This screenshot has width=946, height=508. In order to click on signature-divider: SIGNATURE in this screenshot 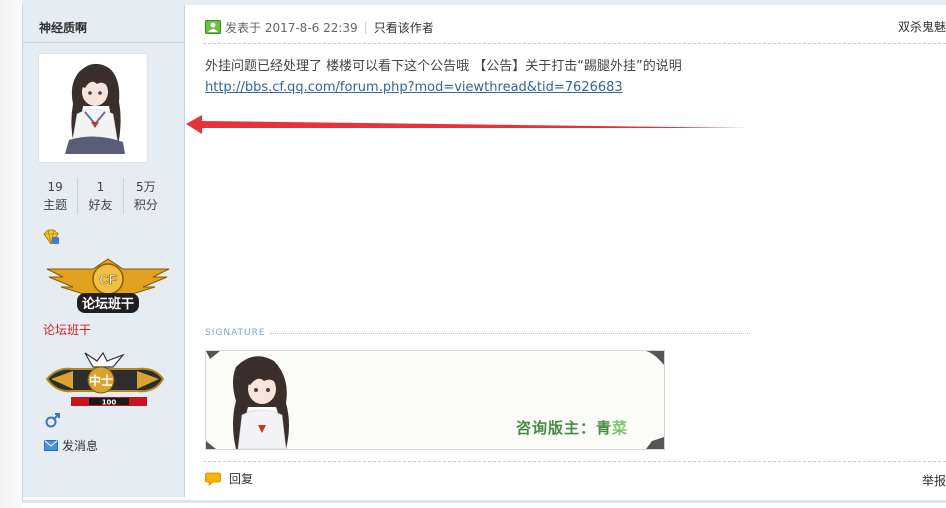, I will do `click(477, 333)`.